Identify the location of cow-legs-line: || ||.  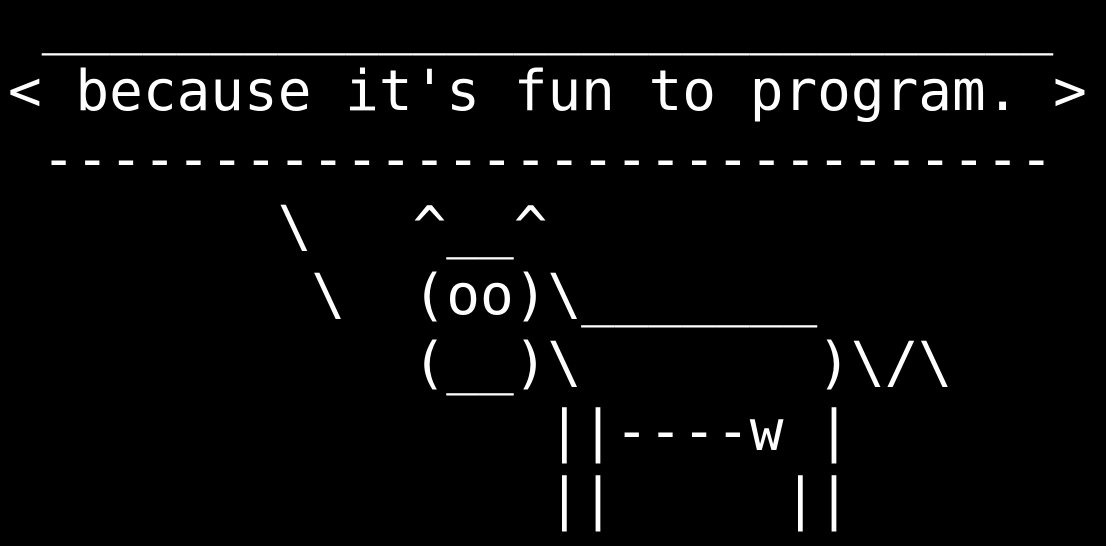
(429, 499).